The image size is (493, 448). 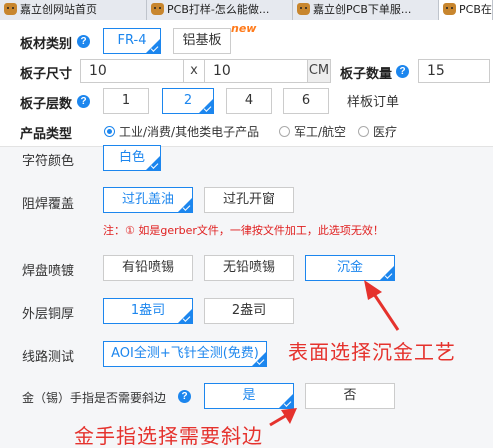 What do you see at coordinates (168, 436) in the screenshot?
I see `annotation-bevel-hint: 金手指选择需要斜边` at bounding box center [168, 436].